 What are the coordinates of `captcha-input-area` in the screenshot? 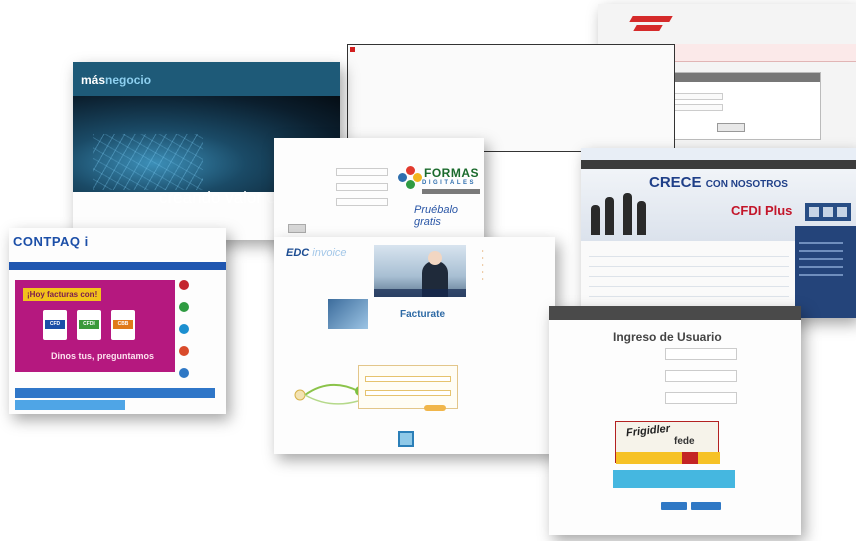 It's located at (674, 479).